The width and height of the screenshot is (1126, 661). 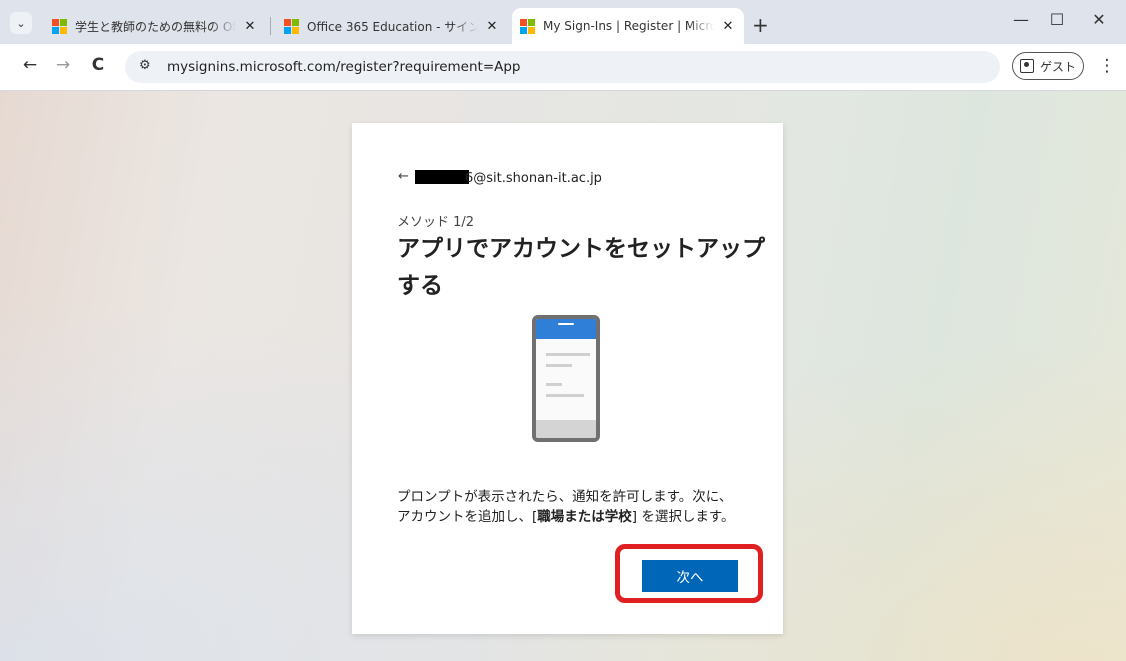 I want to click on instruction-bold: 職場または学校, so click(x=584, y=517).